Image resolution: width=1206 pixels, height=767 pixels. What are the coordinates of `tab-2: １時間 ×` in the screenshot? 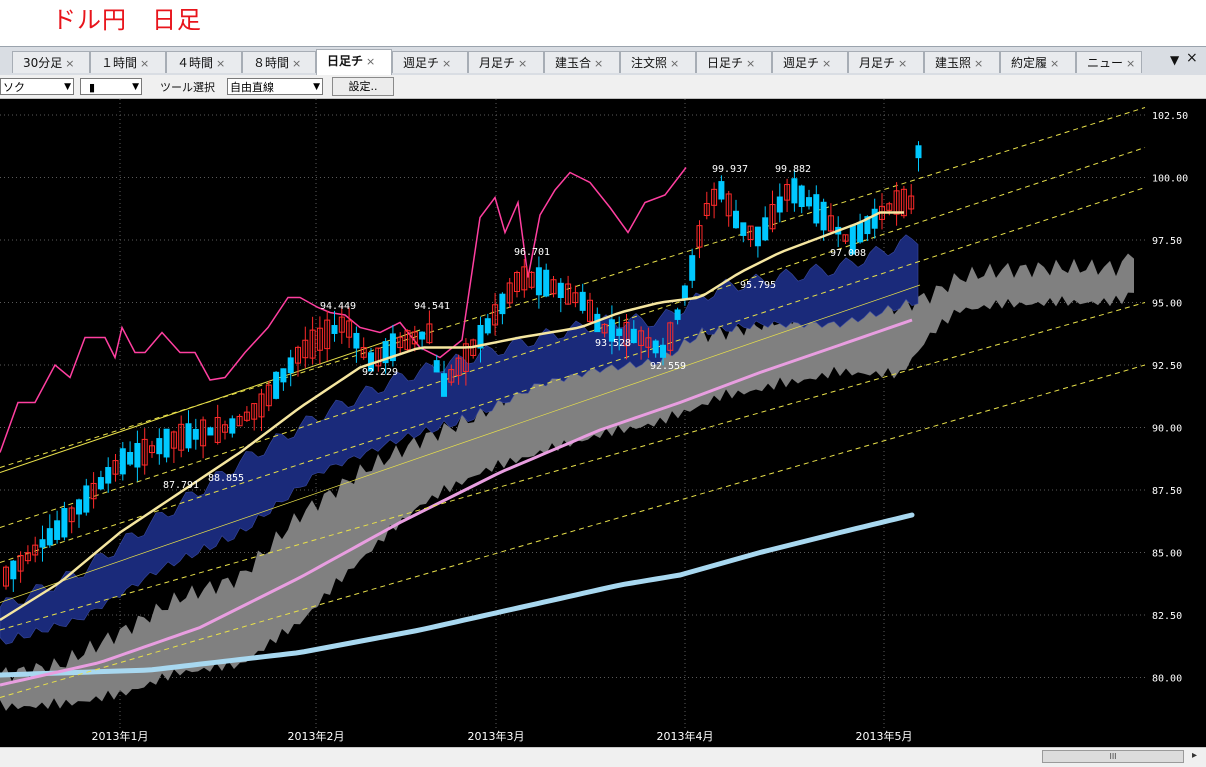 It's located at (128, 62).